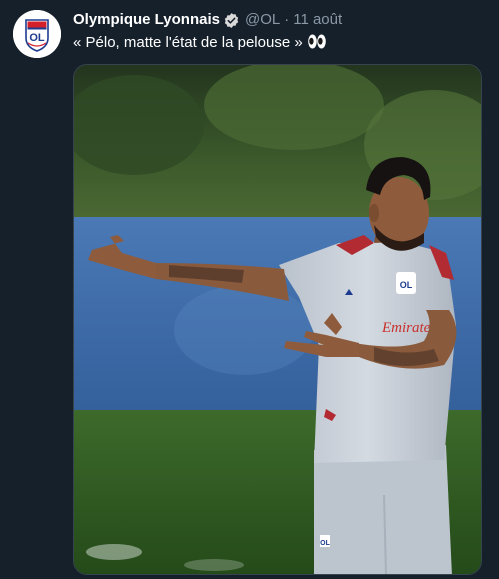 The width and height of the screenshot is (499, 579). I want to click on eyes-emoji-icon, so click(317, 44).